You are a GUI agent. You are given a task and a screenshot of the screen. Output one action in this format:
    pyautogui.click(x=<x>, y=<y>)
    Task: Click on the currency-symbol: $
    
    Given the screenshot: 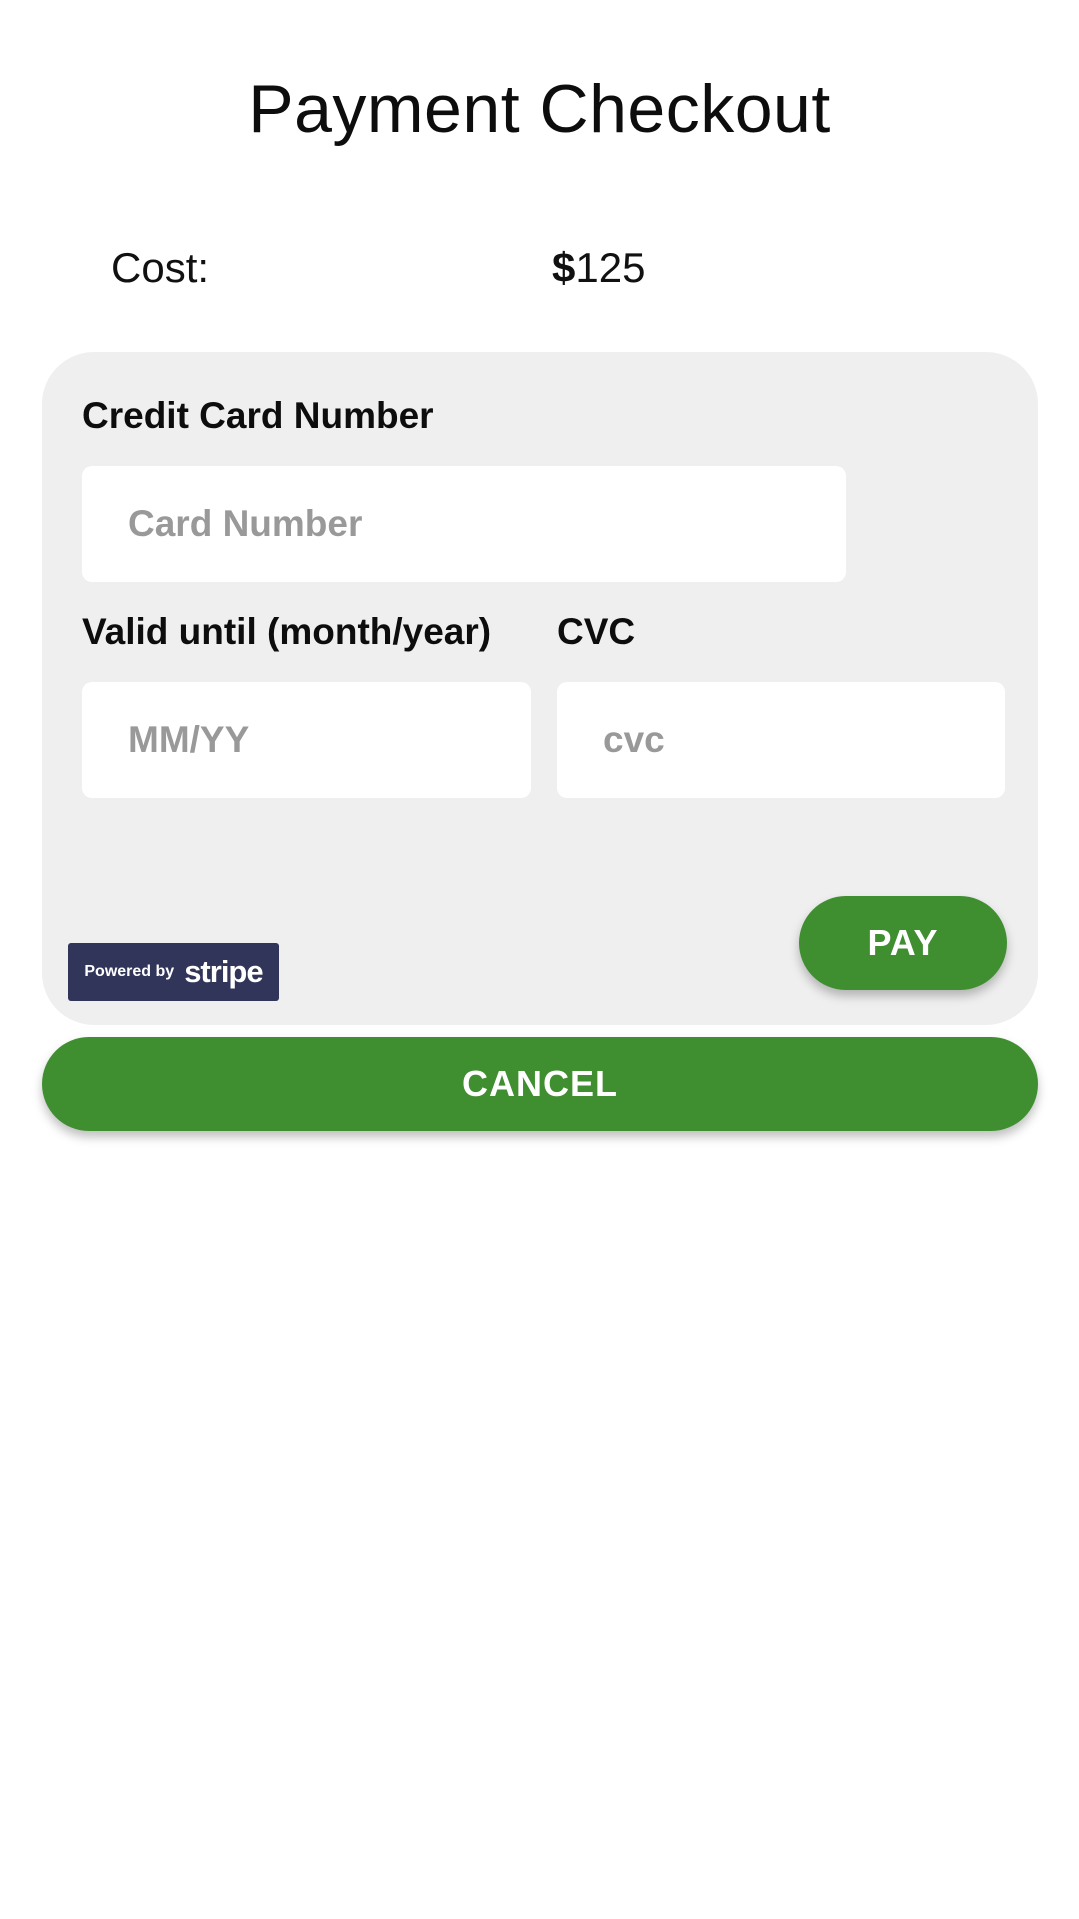 What is the action you would take?
    pyautogui.click(x=564, y=267)
    